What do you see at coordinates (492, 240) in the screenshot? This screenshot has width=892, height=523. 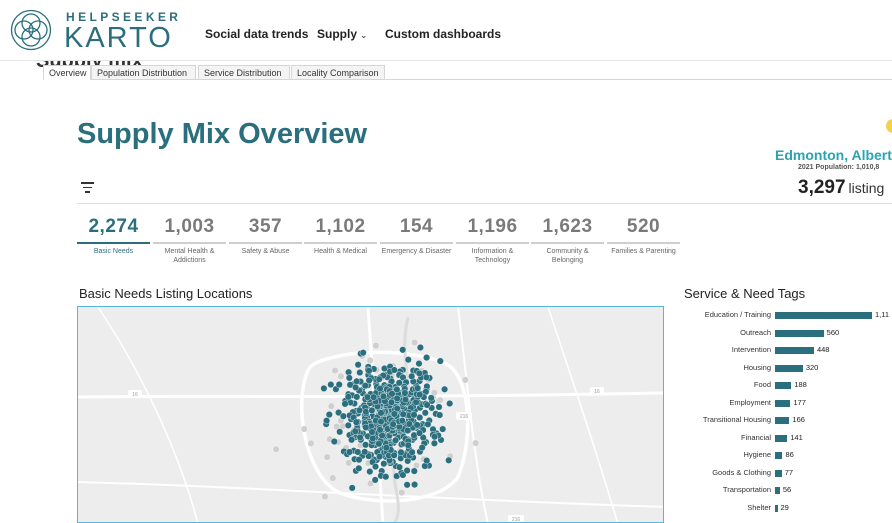 I see `stat-information-technology: 1,196 Information & Technology` at bounding box center [492, 240].